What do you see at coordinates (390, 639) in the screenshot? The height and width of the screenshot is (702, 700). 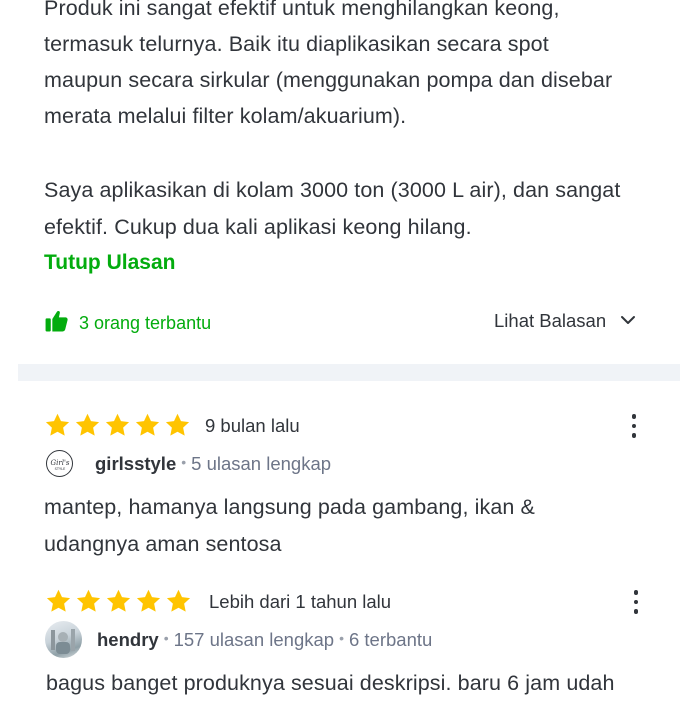 I see `helpful-count: 6 terbantu` at bounding box center [390, 639].